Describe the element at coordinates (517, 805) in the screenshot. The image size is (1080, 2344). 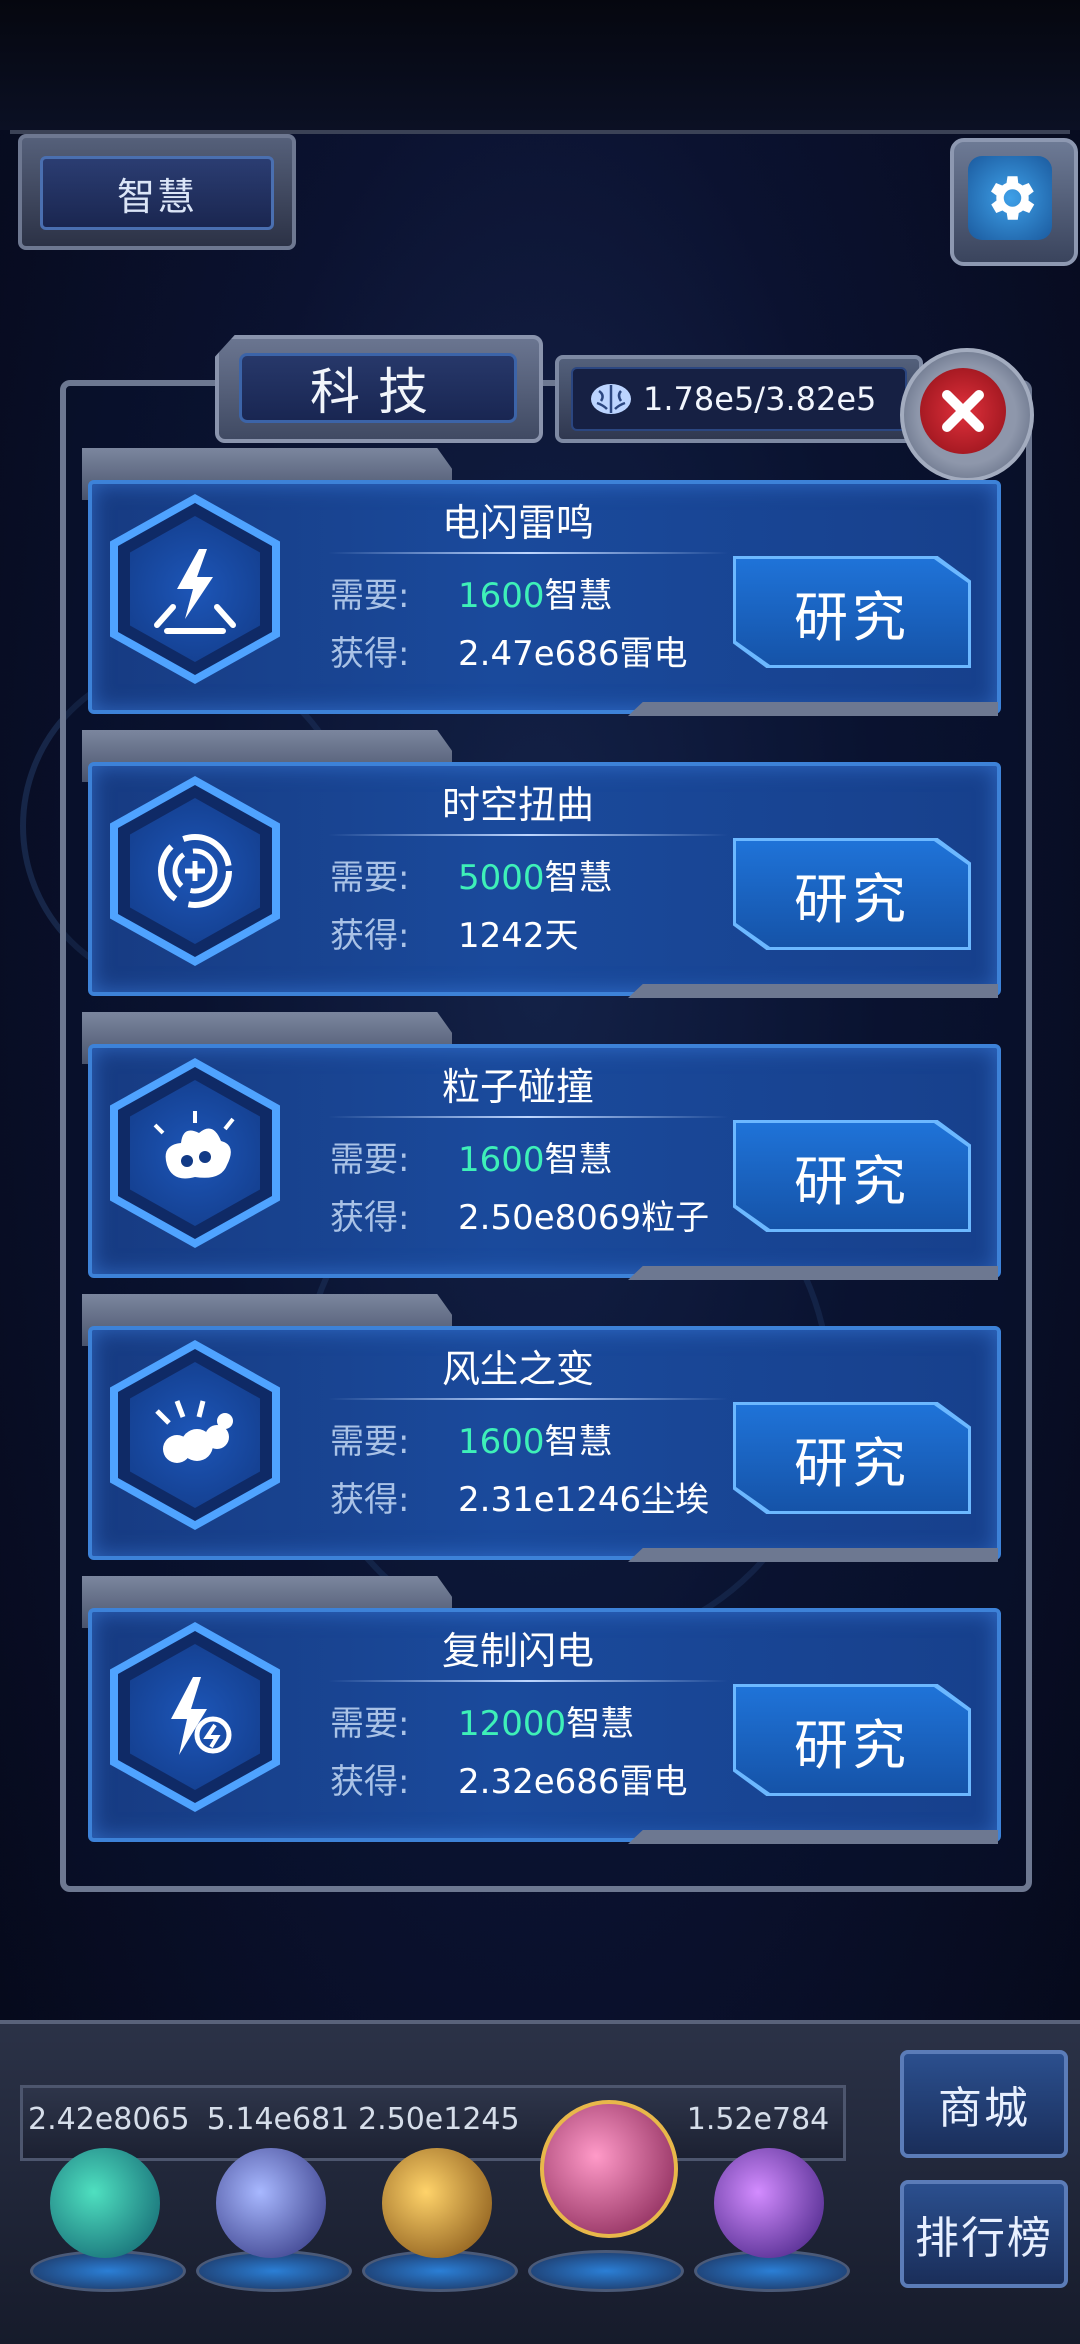
I see `tech-name: 时空扭曲` at that location.